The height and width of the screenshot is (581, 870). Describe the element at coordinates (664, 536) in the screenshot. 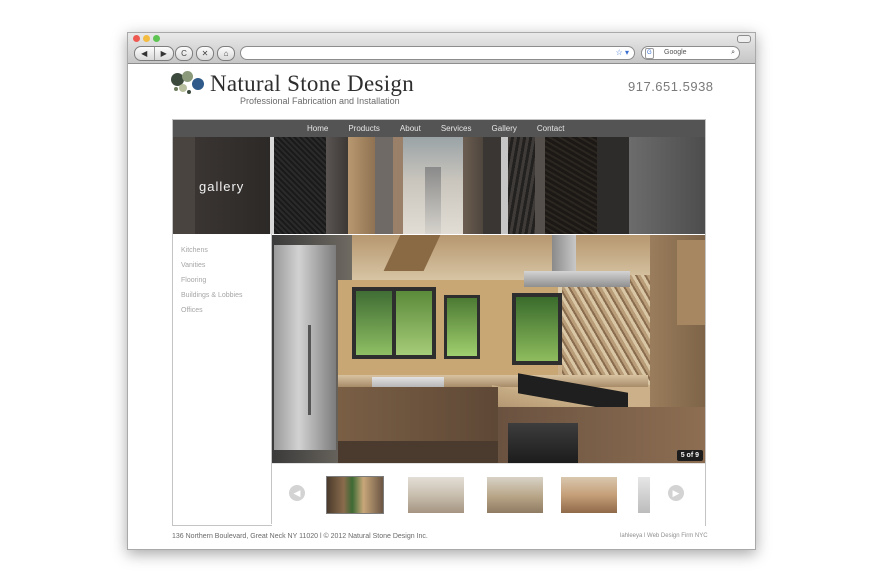

I see `footer-credit-link: lahleeya l Web Design Firm NYC` at that location.